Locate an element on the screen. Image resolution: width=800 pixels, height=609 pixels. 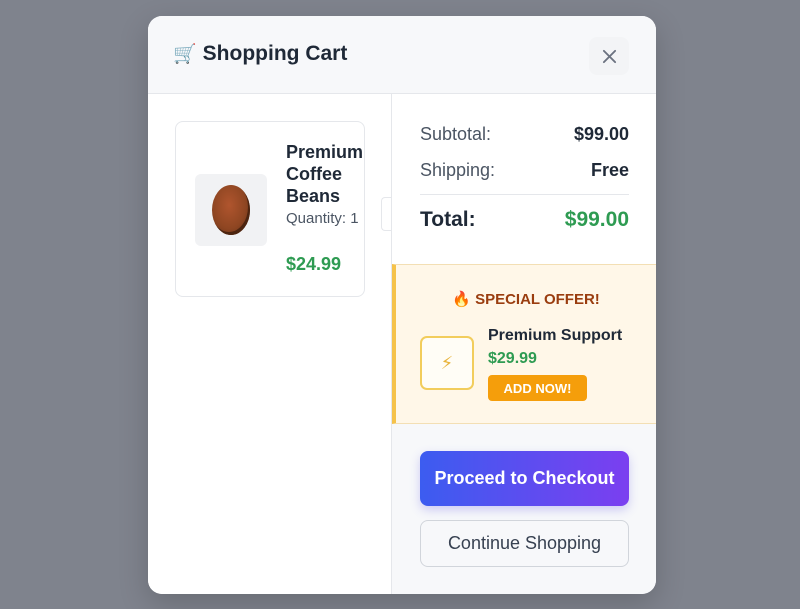
cart-item-card: Premium Coffee Beans Quantity: 1 $24.99 is located at coordinates (270, 209).